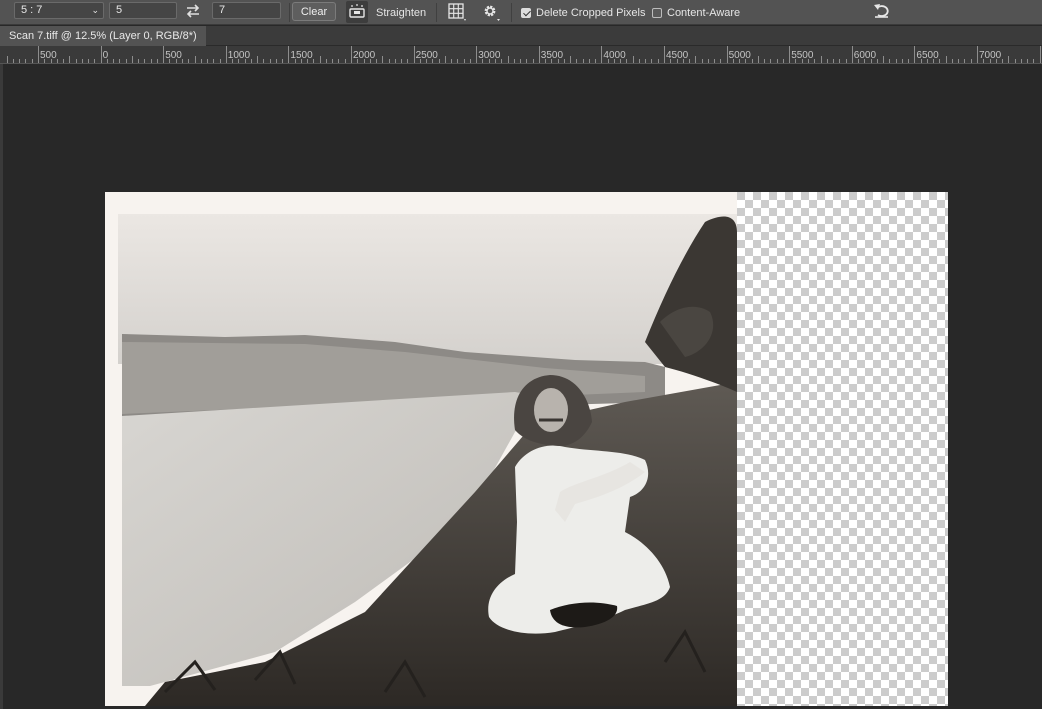  I want to click on ruler-label: 6500, so click(927, 55).